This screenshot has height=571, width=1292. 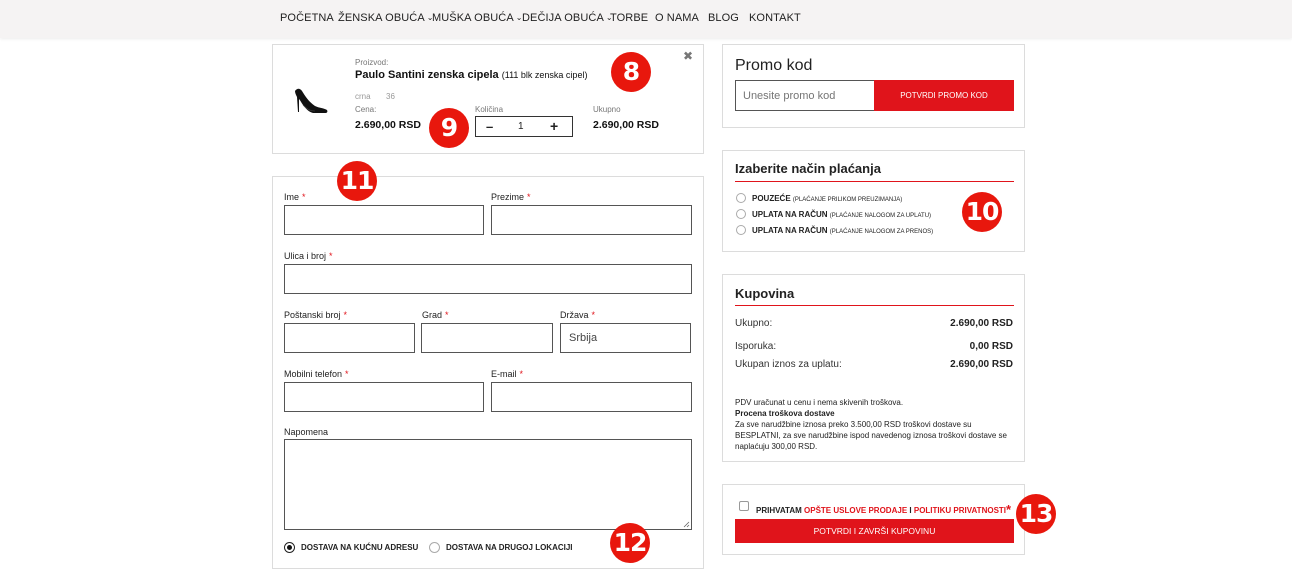 What do you see at coordinates (981, 364) in the screenshot?
I see `grand-total-value: 2.690,00 RSD` at bounding box center [981, 364].